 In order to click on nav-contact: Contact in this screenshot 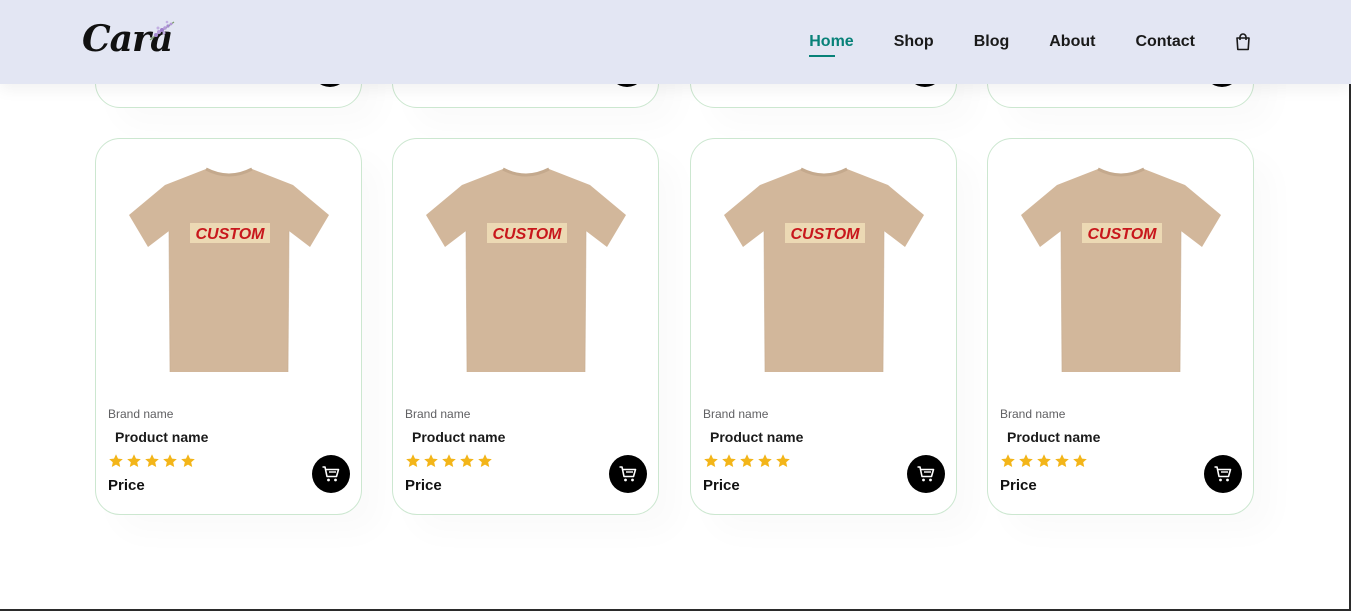, I will do `click(1165, 42)`.